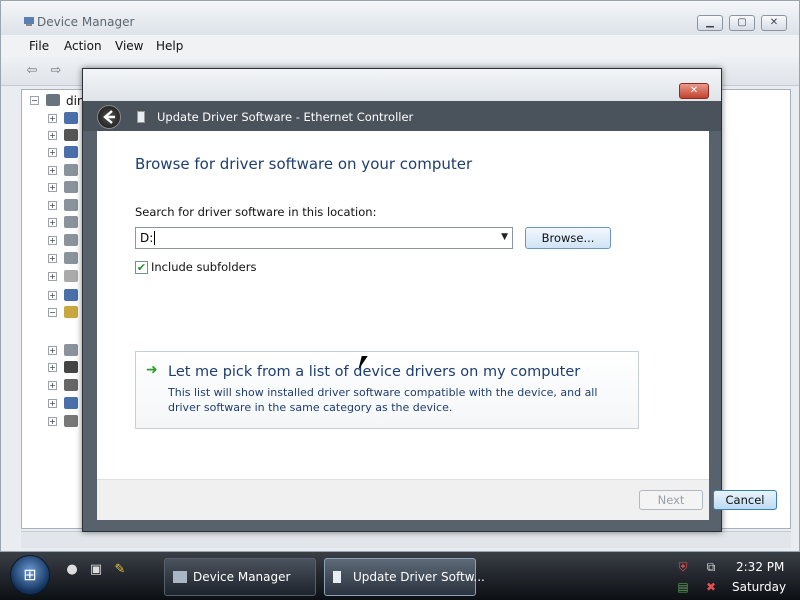 The height and width of the screenshot is (600, 800). What do you see at coordinates (129, 46) in the screenshot?
I see `menu-view: View` at bounding box center [129, 46].